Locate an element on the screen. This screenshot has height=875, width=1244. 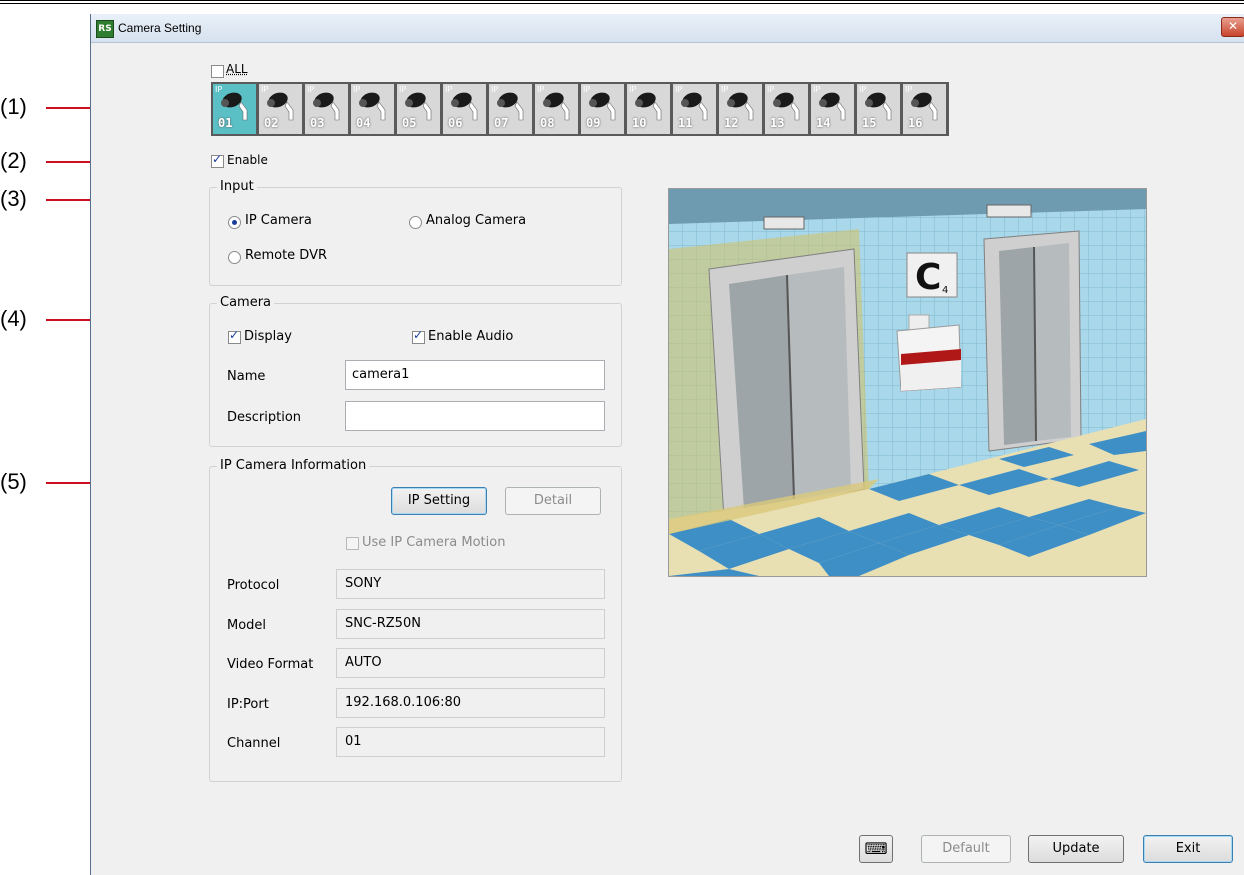
camera-number: 11 is located at coordinates (685, 123).